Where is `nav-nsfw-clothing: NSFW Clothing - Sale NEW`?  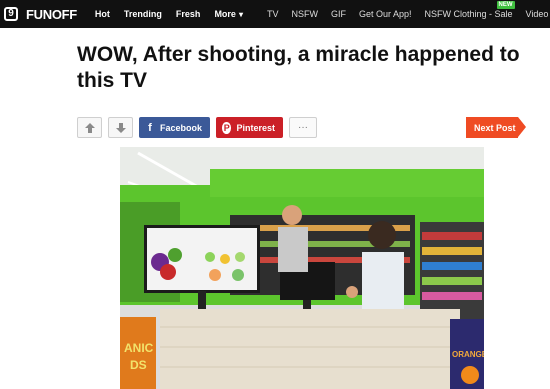
nav-nsfw-clothing: NSFW Clothing - Sale NEW is located at coordinates (469, 10).